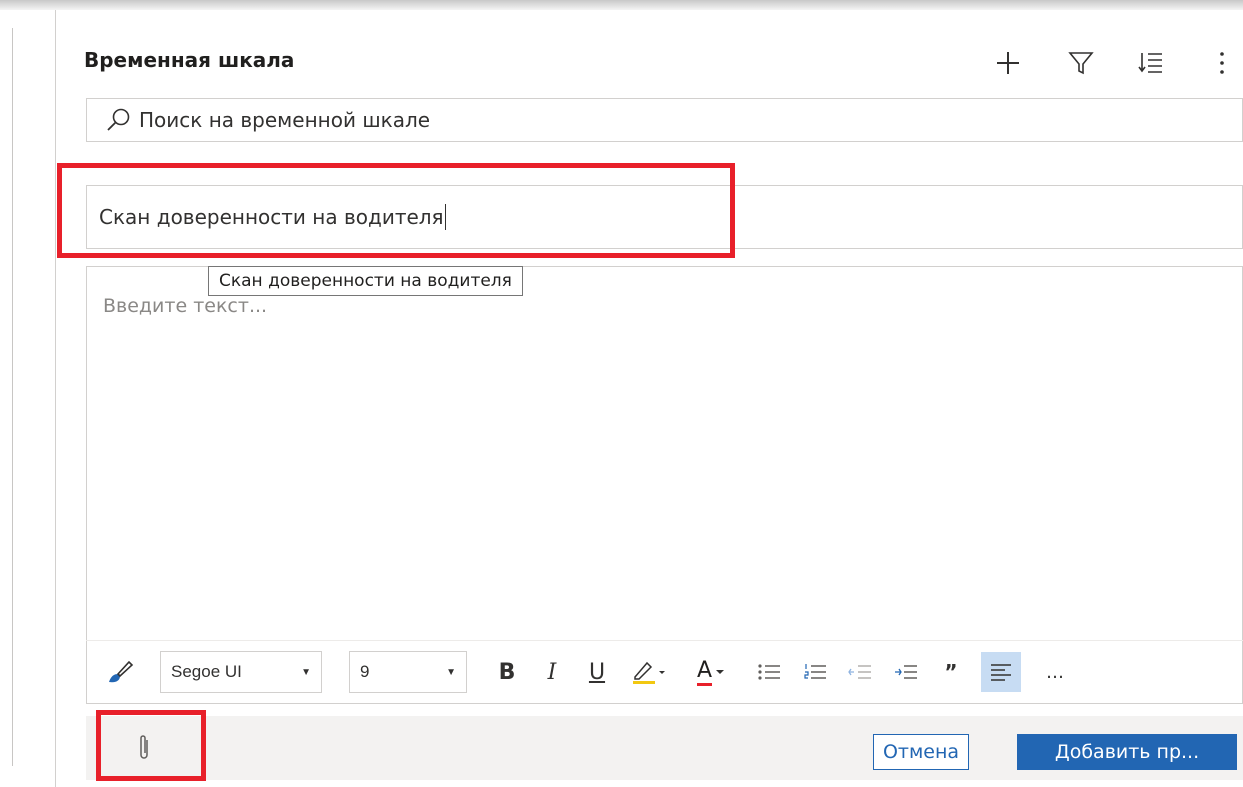 The image size is (1243, 787). What do you see at coordinates (120, 672) in the screenshot?
I see `format-painter-icon` at bounding box center [120, 672].